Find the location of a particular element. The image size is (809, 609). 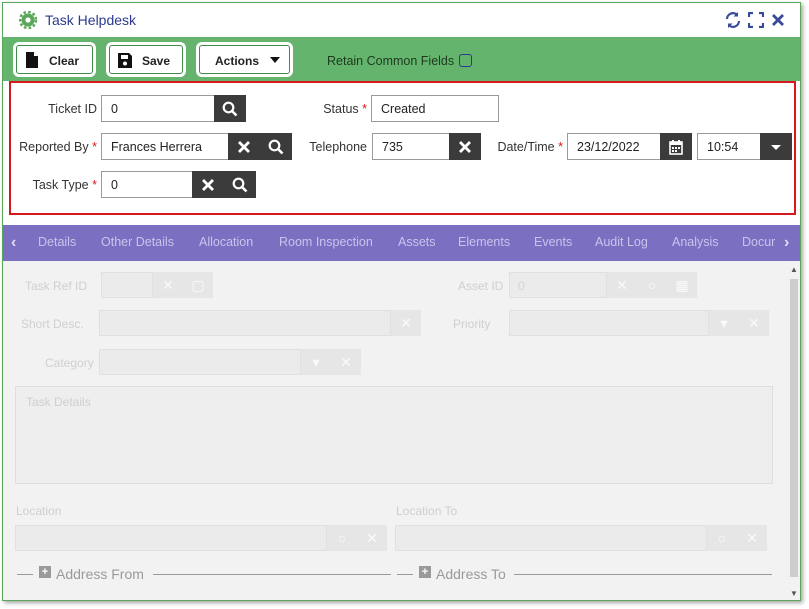

tab-scroll-left-icon: ‹ is located at coordinates (13, 243).